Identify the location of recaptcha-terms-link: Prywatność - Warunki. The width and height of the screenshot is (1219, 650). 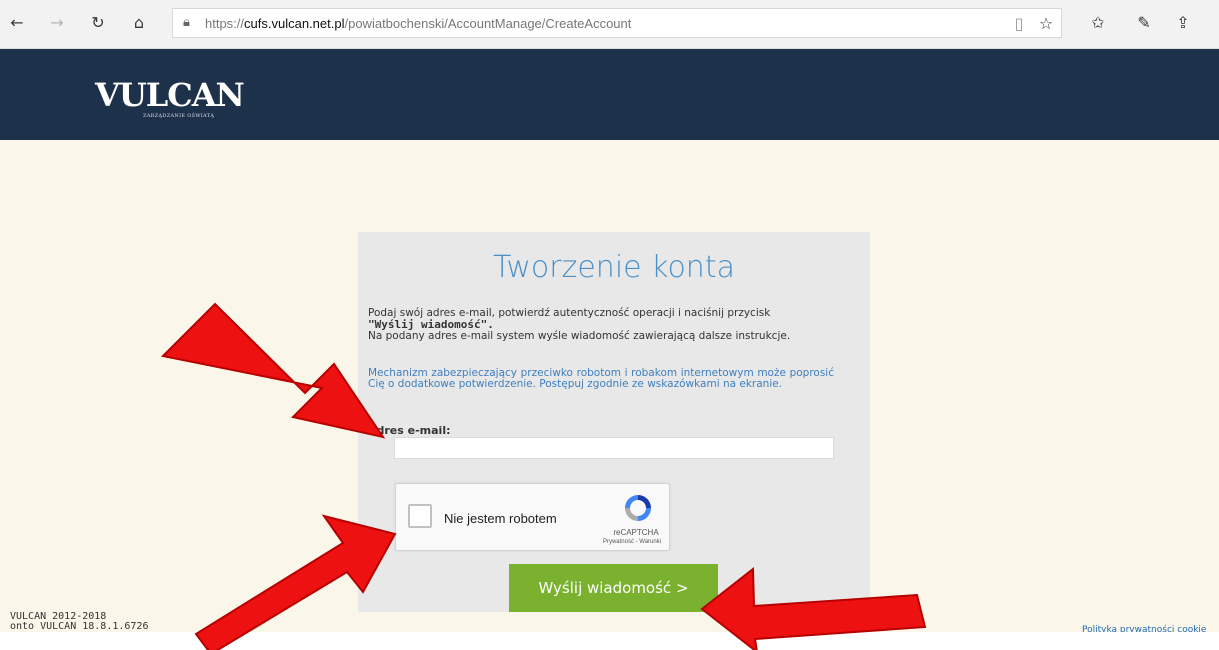
(632, 542).